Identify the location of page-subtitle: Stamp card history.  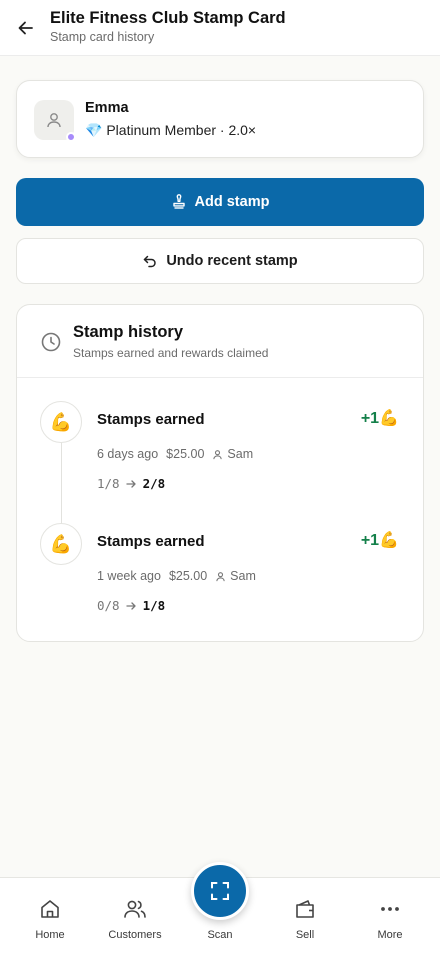
(102, 37).